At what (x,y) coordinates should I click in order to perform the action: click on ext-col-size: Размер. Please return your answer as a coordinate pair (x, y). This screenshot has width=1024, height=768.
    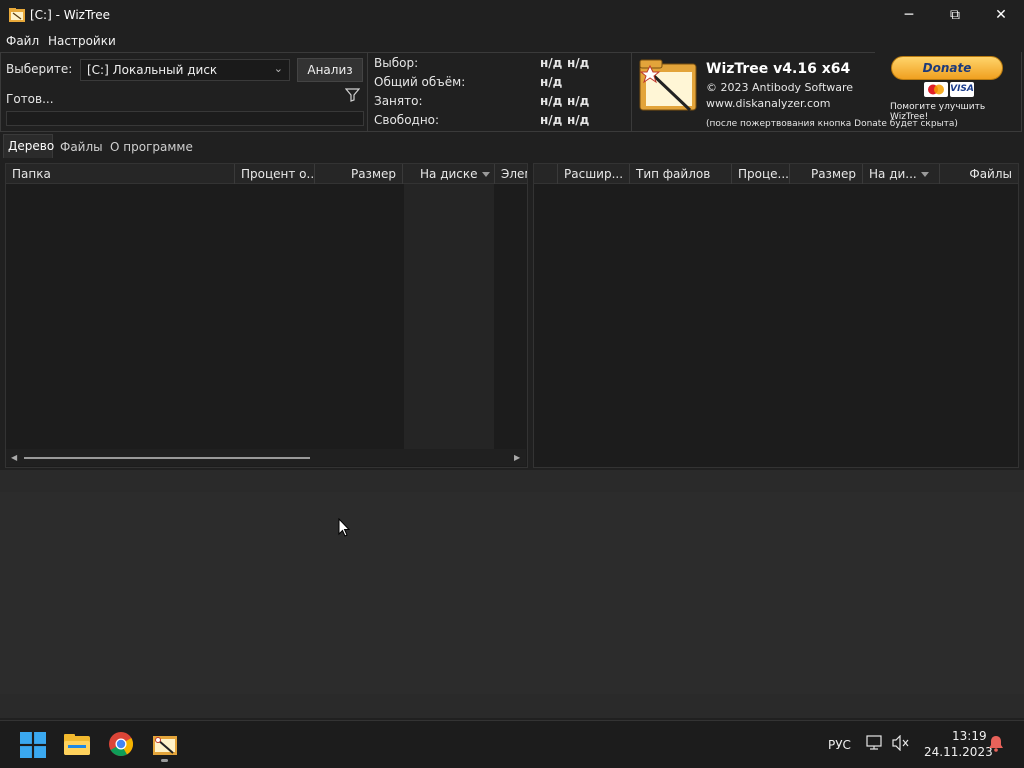
    Looking at the image, I should click on (826, 174).